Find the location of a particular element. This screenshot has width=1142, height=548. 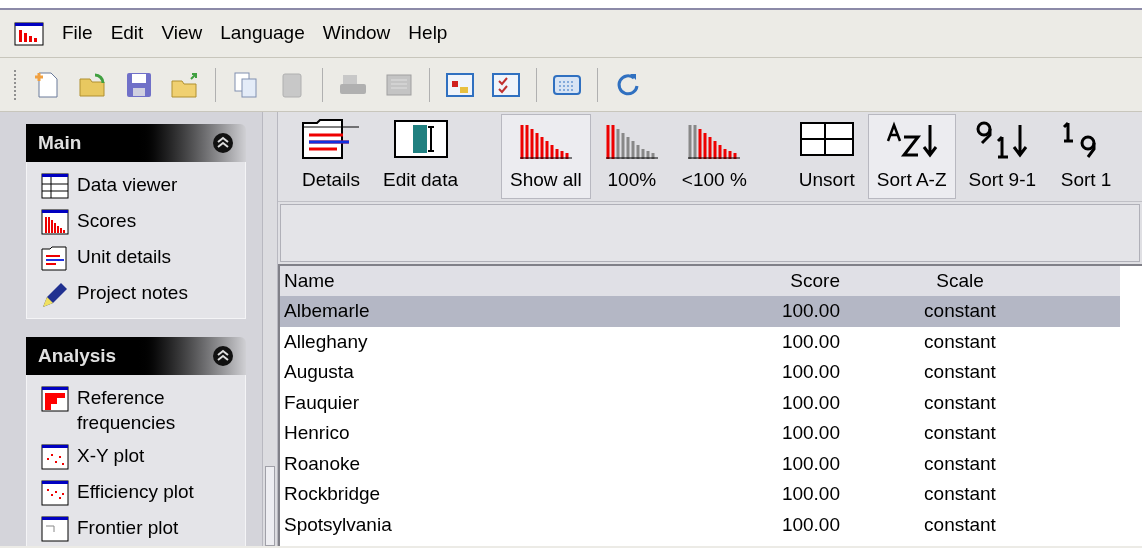

sidebar-item: Project notes is located at coordinates (143, 294).